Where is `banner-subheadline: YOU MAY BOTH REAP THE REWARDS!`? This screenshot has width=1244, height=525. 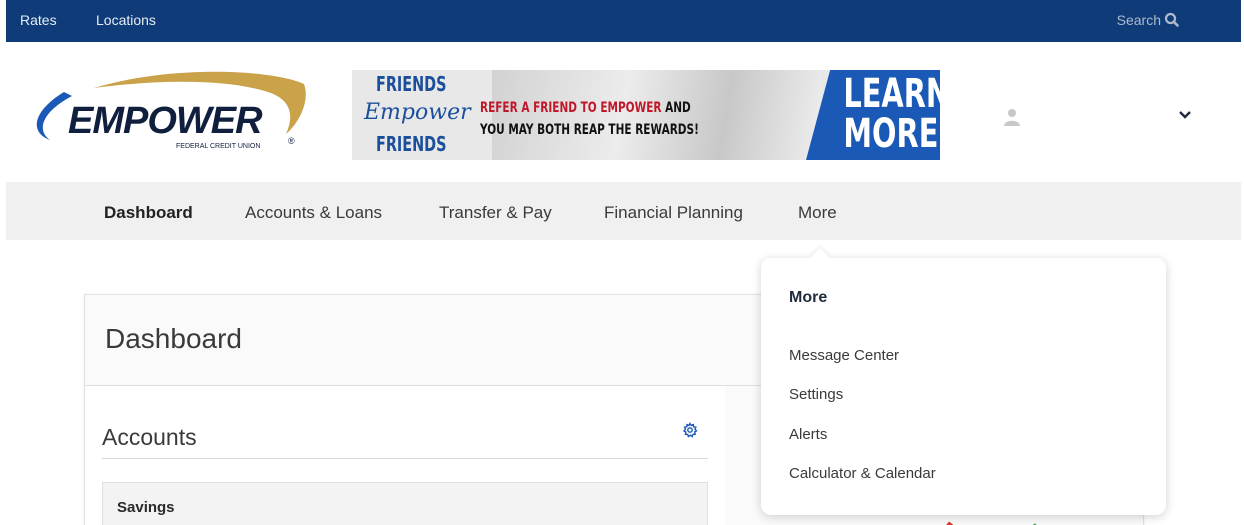 banner-subheadline: YOU MAY BOTH REAP THE REWARDS! is located at coordinates (589, 130).